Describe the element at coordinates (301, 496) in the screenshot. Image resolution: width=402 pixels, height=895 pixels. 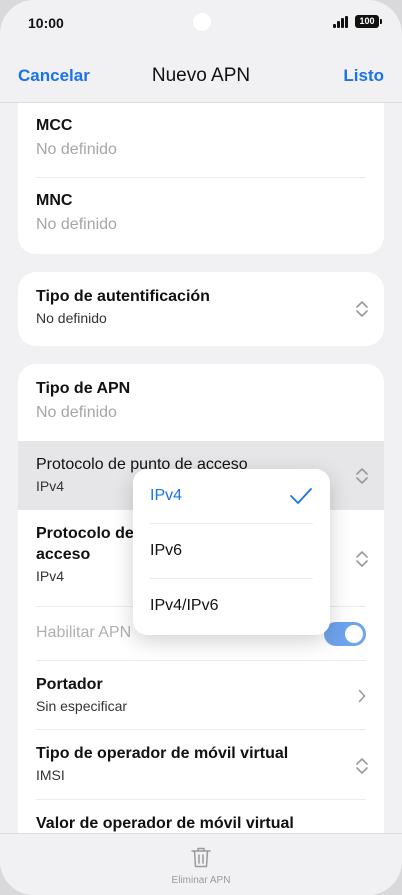
I see `checkmark-icon` at that location.